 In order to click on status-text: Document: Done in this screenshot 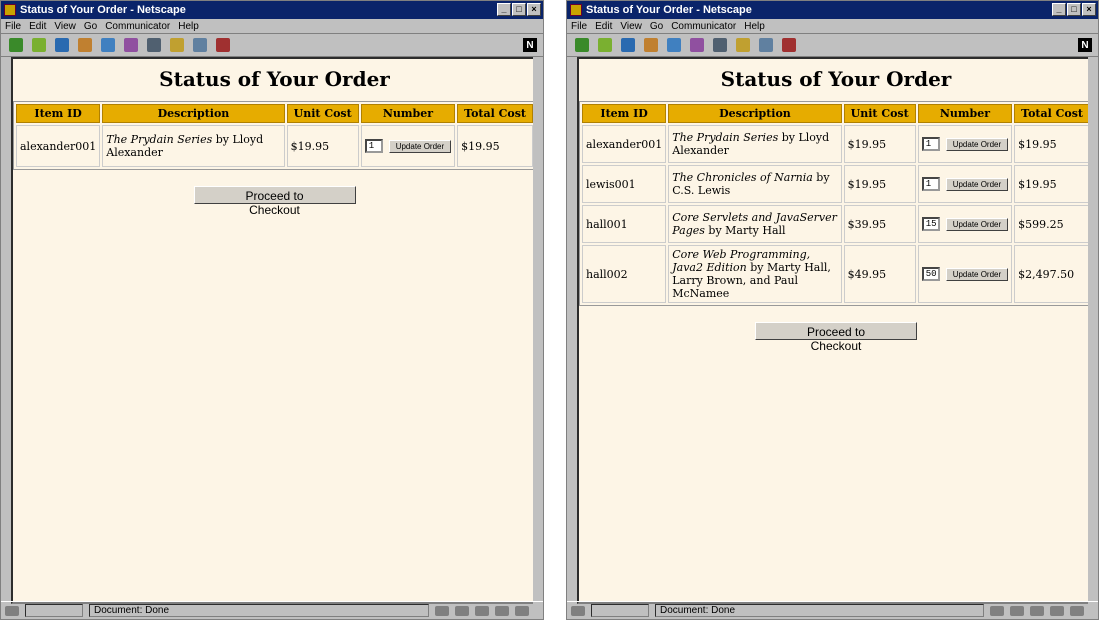, I will do `click(259, 610)`.